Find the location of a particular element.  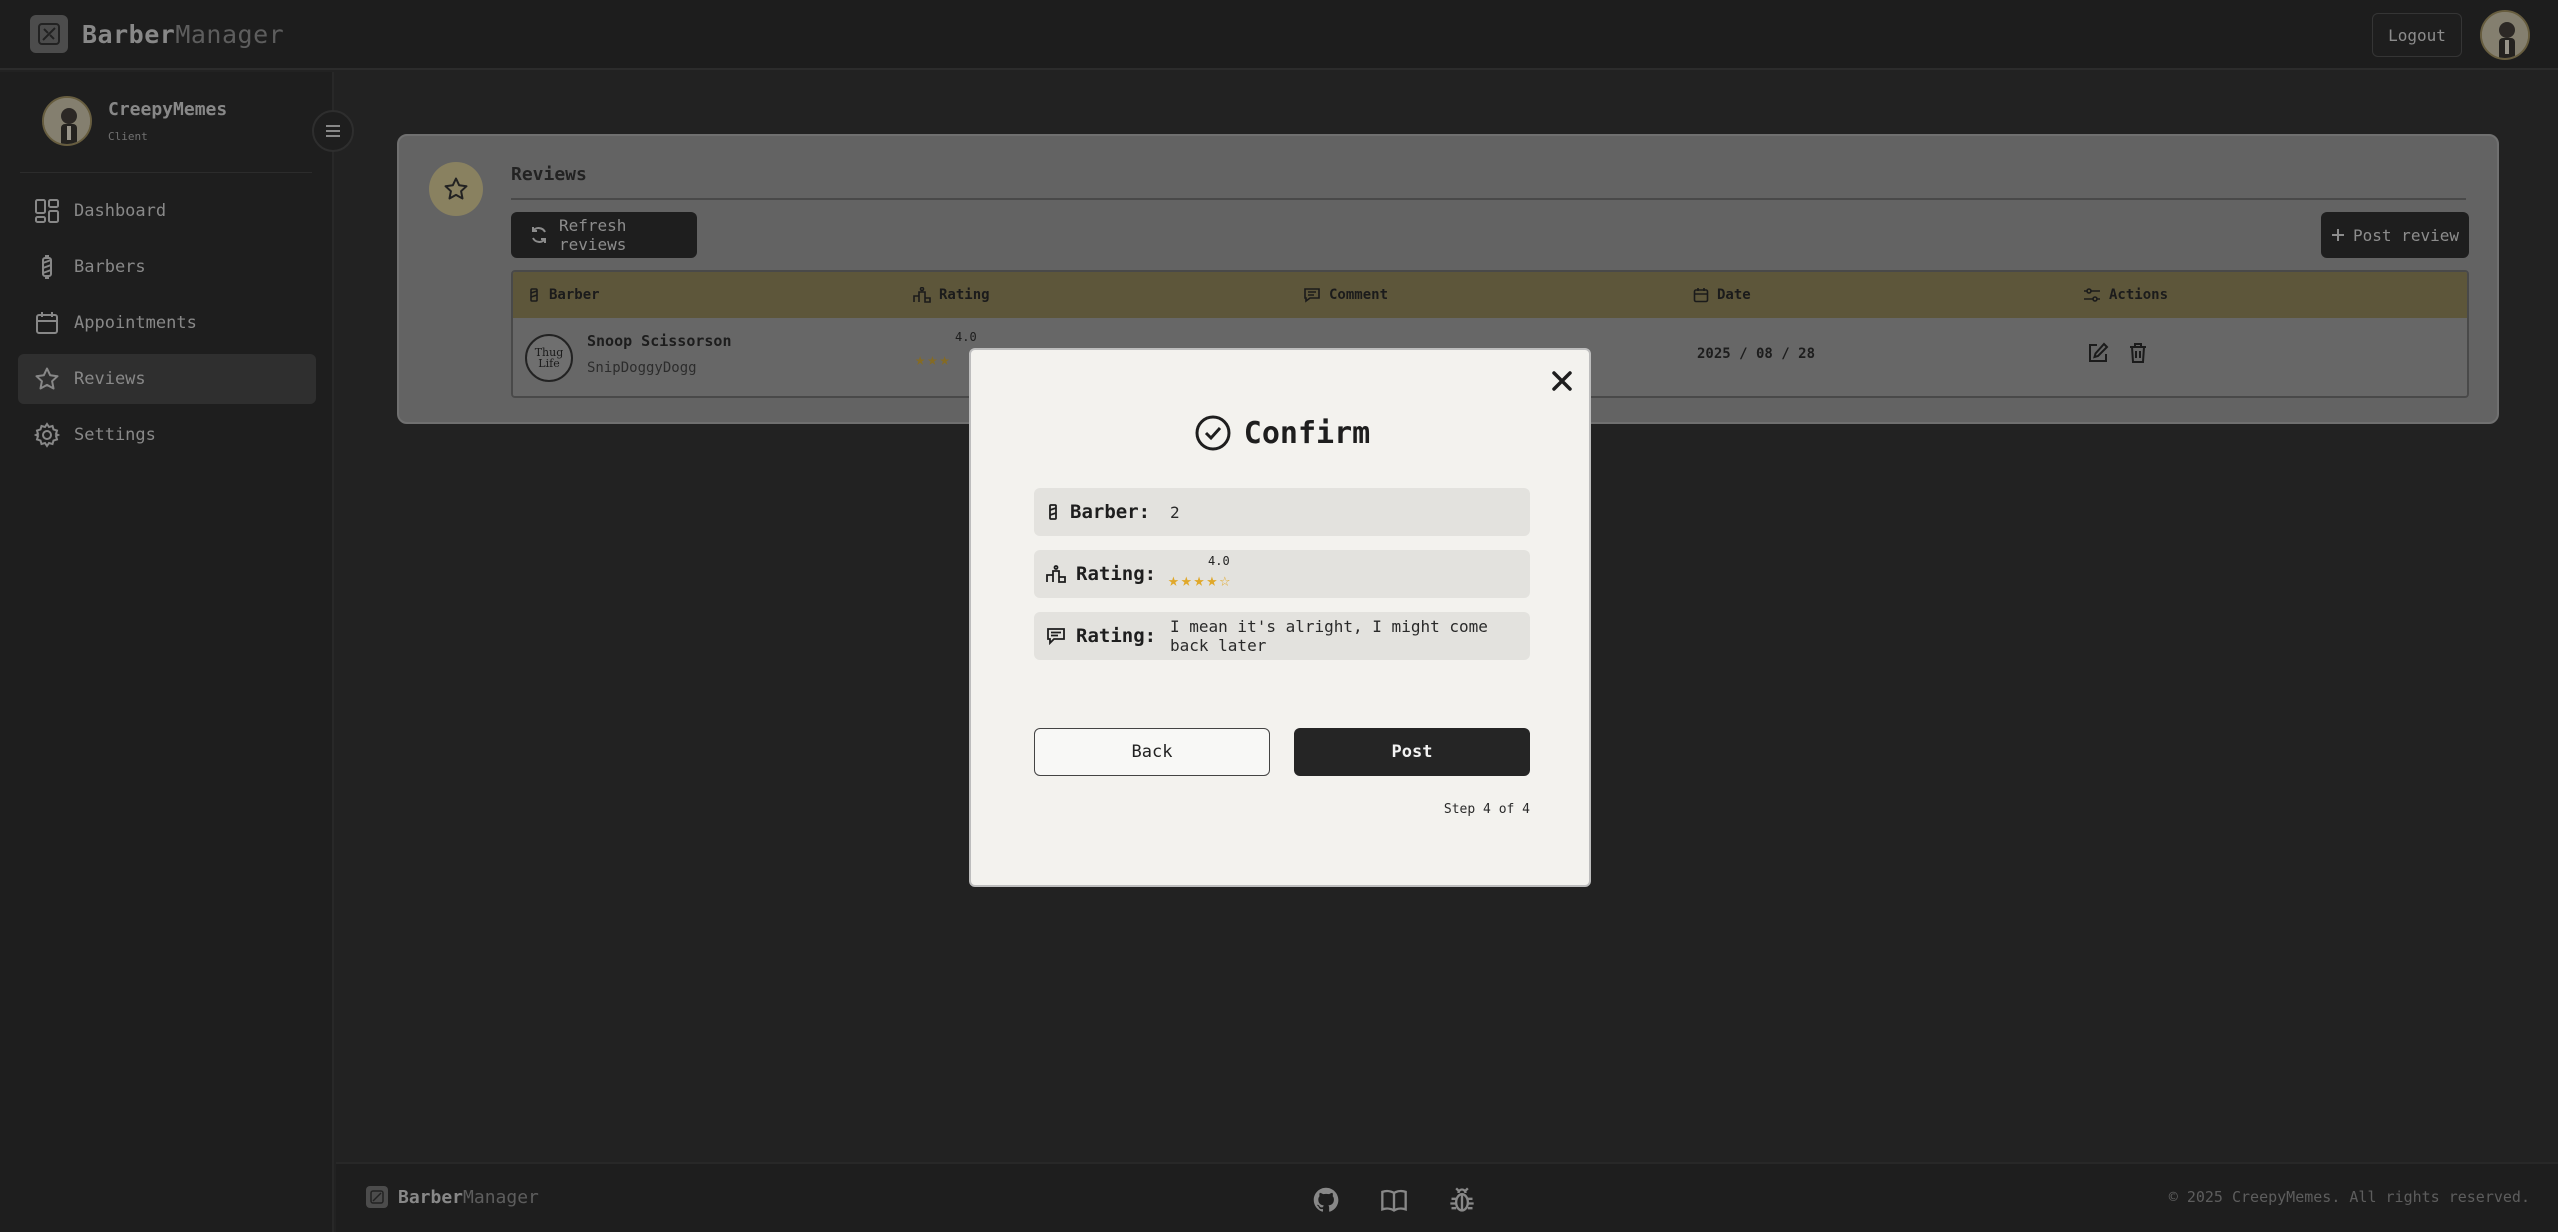

post-button: Post is located at coordinates (1412, 752).